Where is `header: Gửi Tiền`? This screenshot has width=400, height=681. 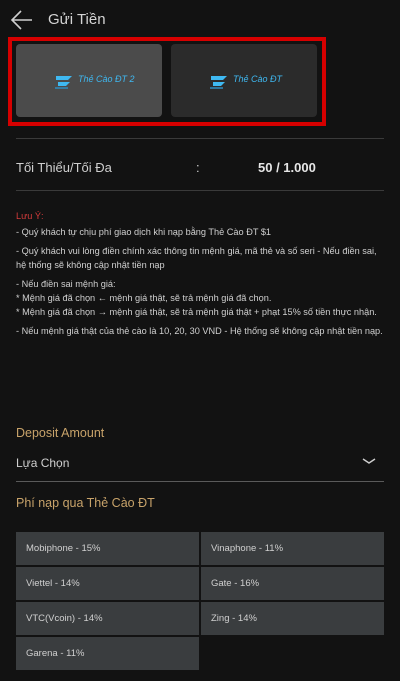
header: Gửi Tiền is located at coordinates (200, 20).